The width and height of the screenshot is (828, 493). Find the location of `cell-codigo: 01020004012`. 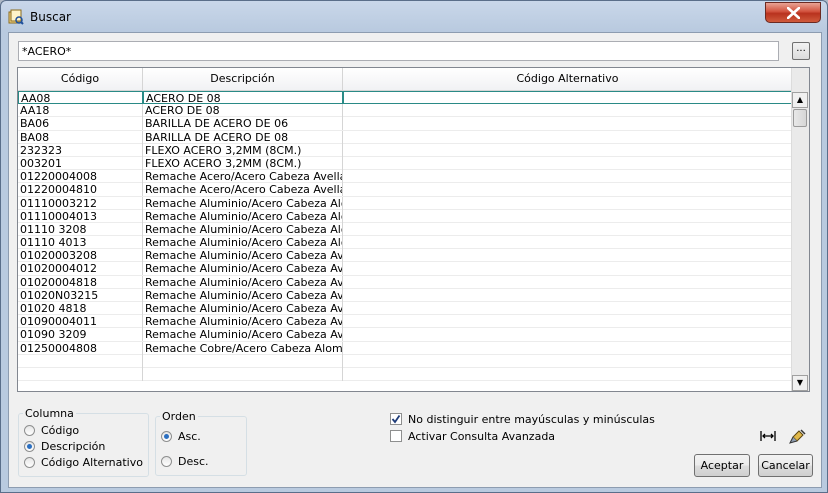

cell-codigo: 01020004012 is located at coordinates (80, 269).